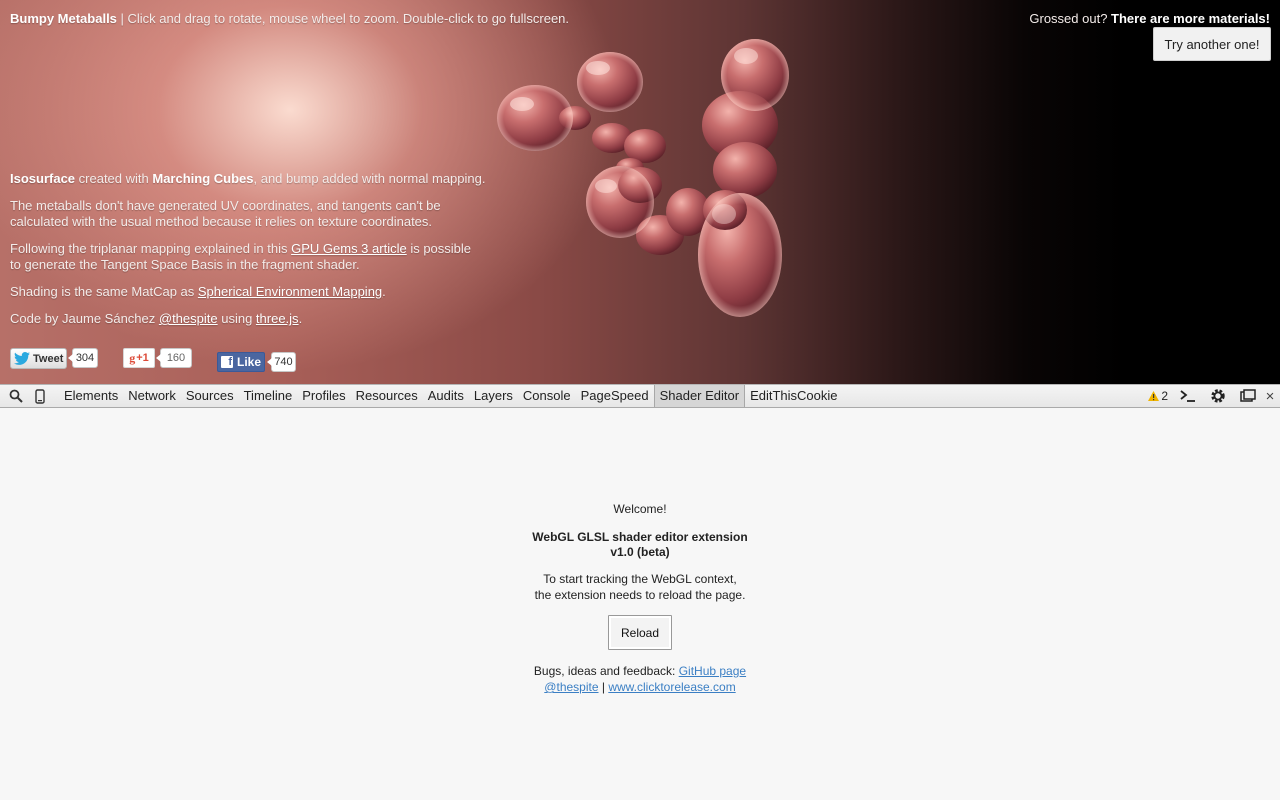 This screenshot has width=1280, height=800. Describe the element at coordinates (349, 248) in the screenshot. I see `gpu-gems-link: GPU Gems 3 article` at that location.